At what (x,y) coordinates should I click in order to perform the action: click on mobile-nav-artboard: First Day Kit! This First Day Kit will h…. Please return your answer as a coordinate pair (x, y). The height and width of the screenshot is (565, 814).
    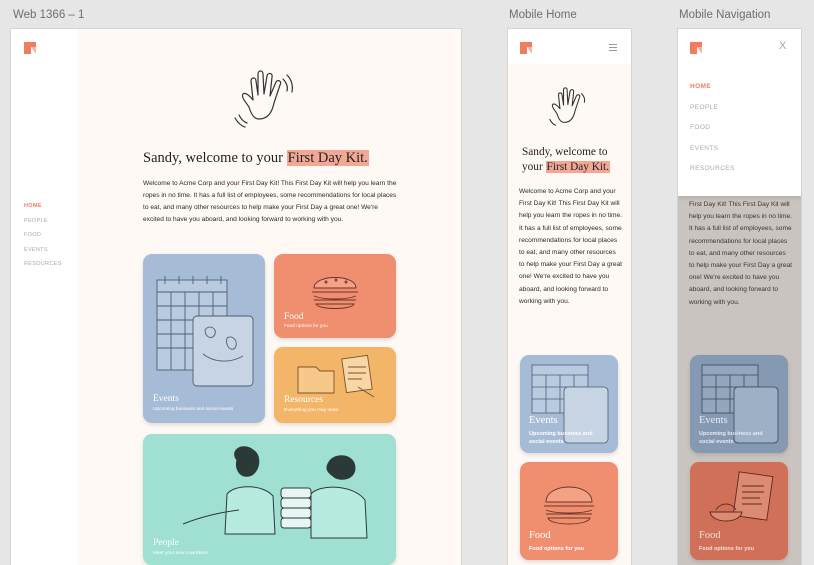
    Looking at the image, I should click on (739, 297).